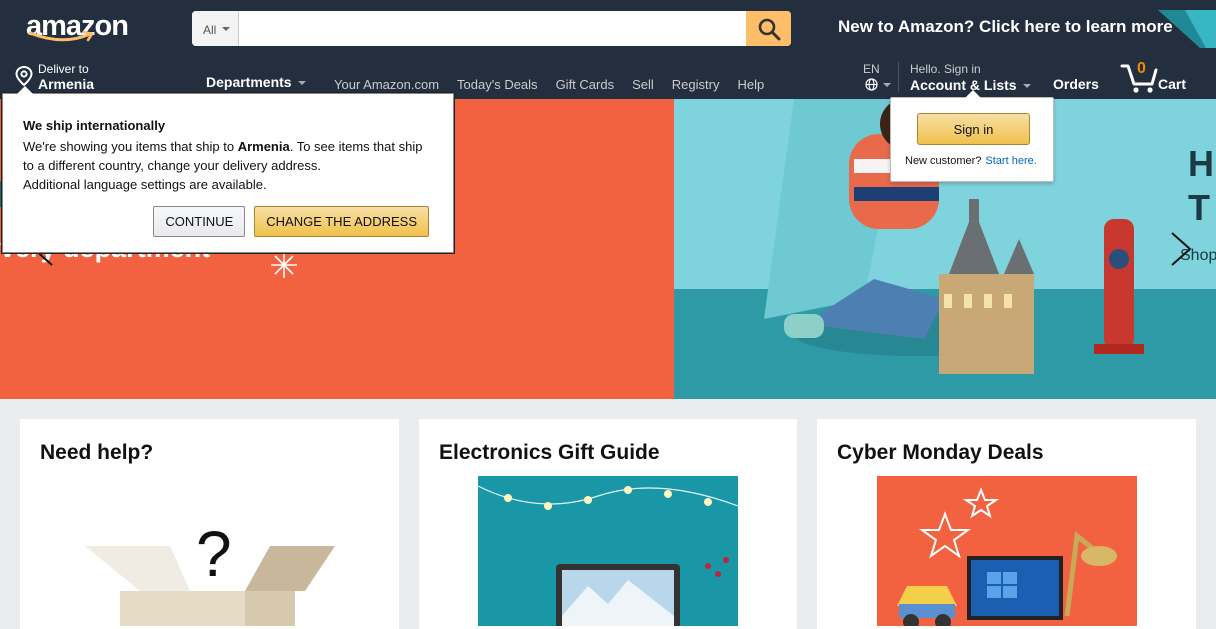 This screenshot has height=629, width=1216. I want to click on nav-link-sell: Sell, so click(643, 84).